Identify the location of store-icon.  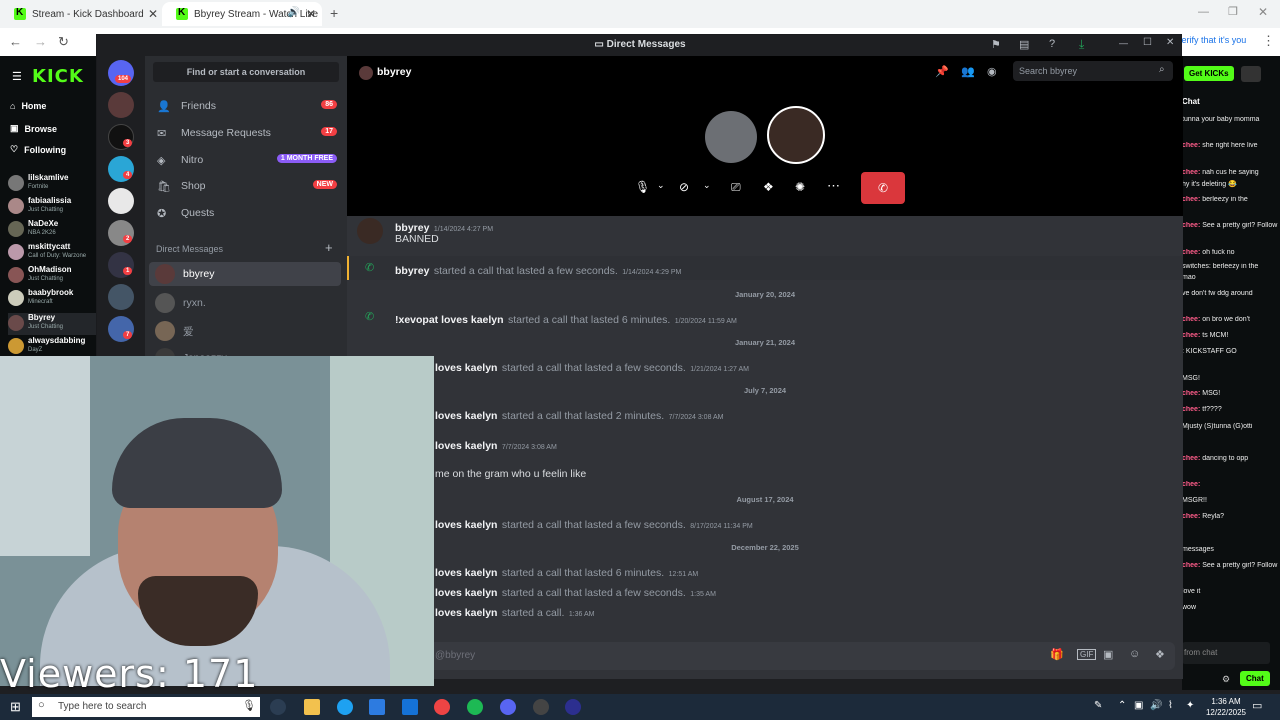
(377, 707).